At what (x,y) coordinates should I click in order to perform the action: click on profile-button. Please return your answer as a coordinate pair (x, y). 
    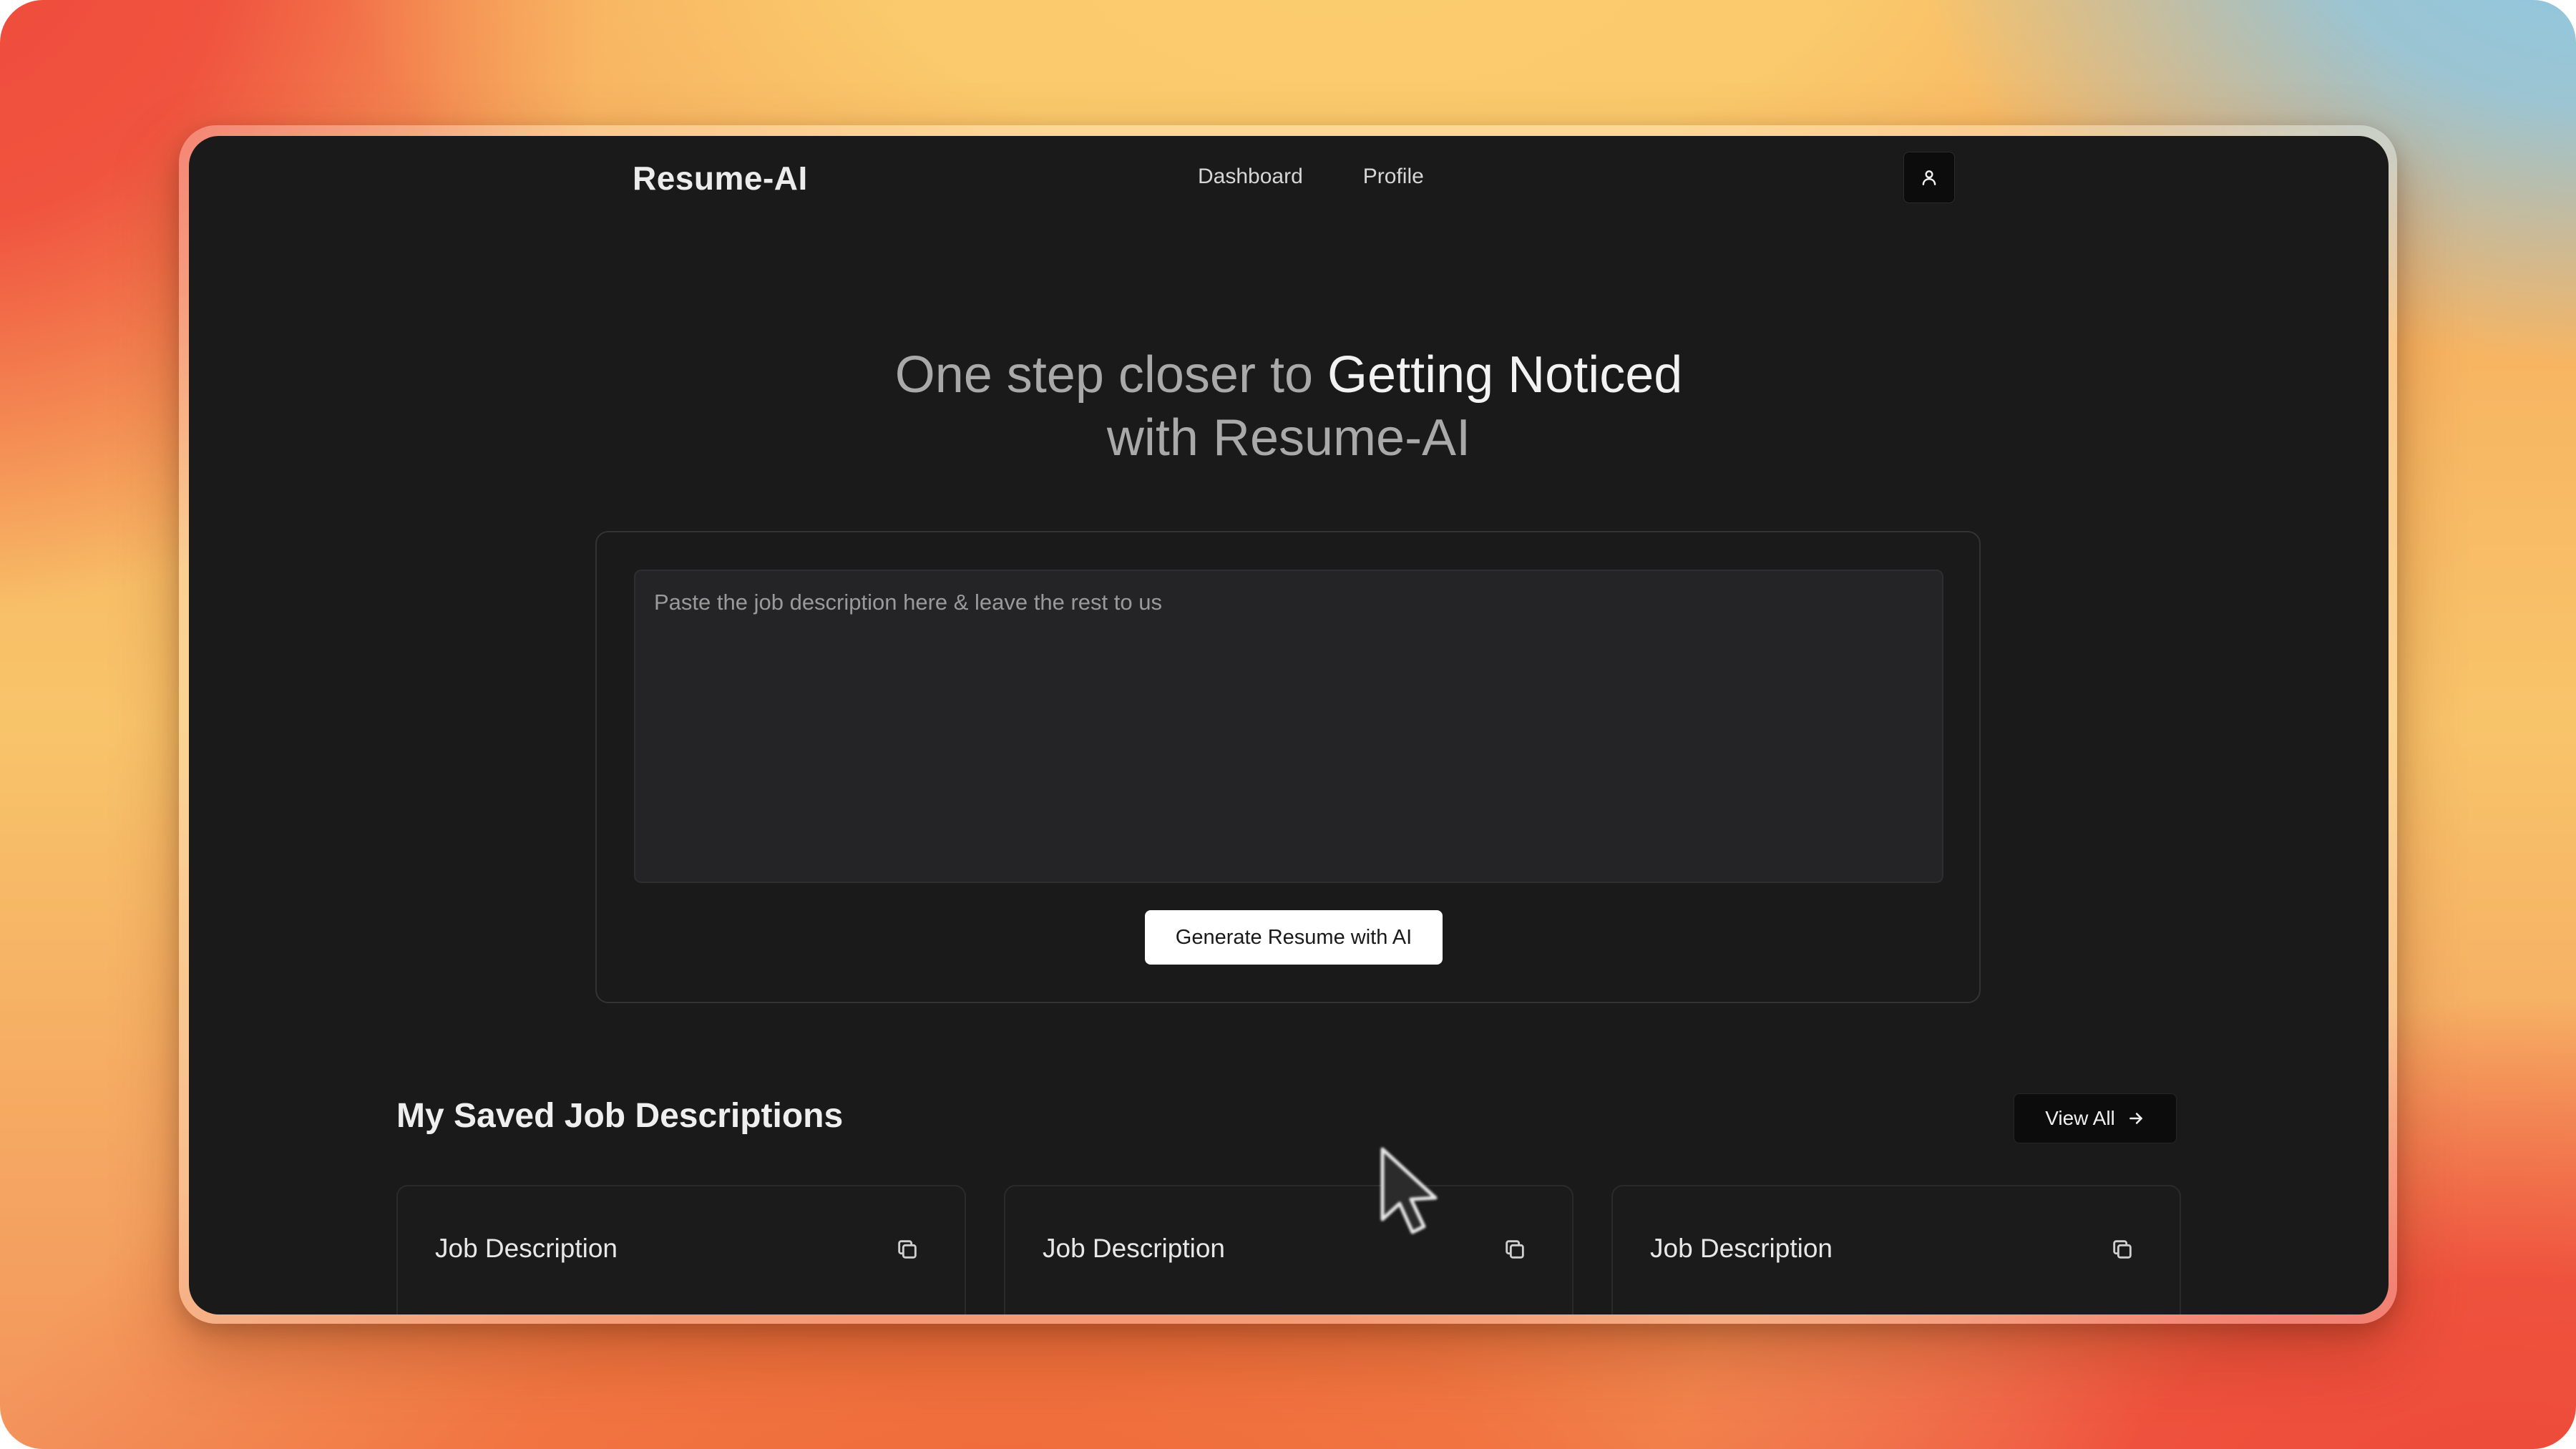
    Looking at the image, I should click on (1929, 177).